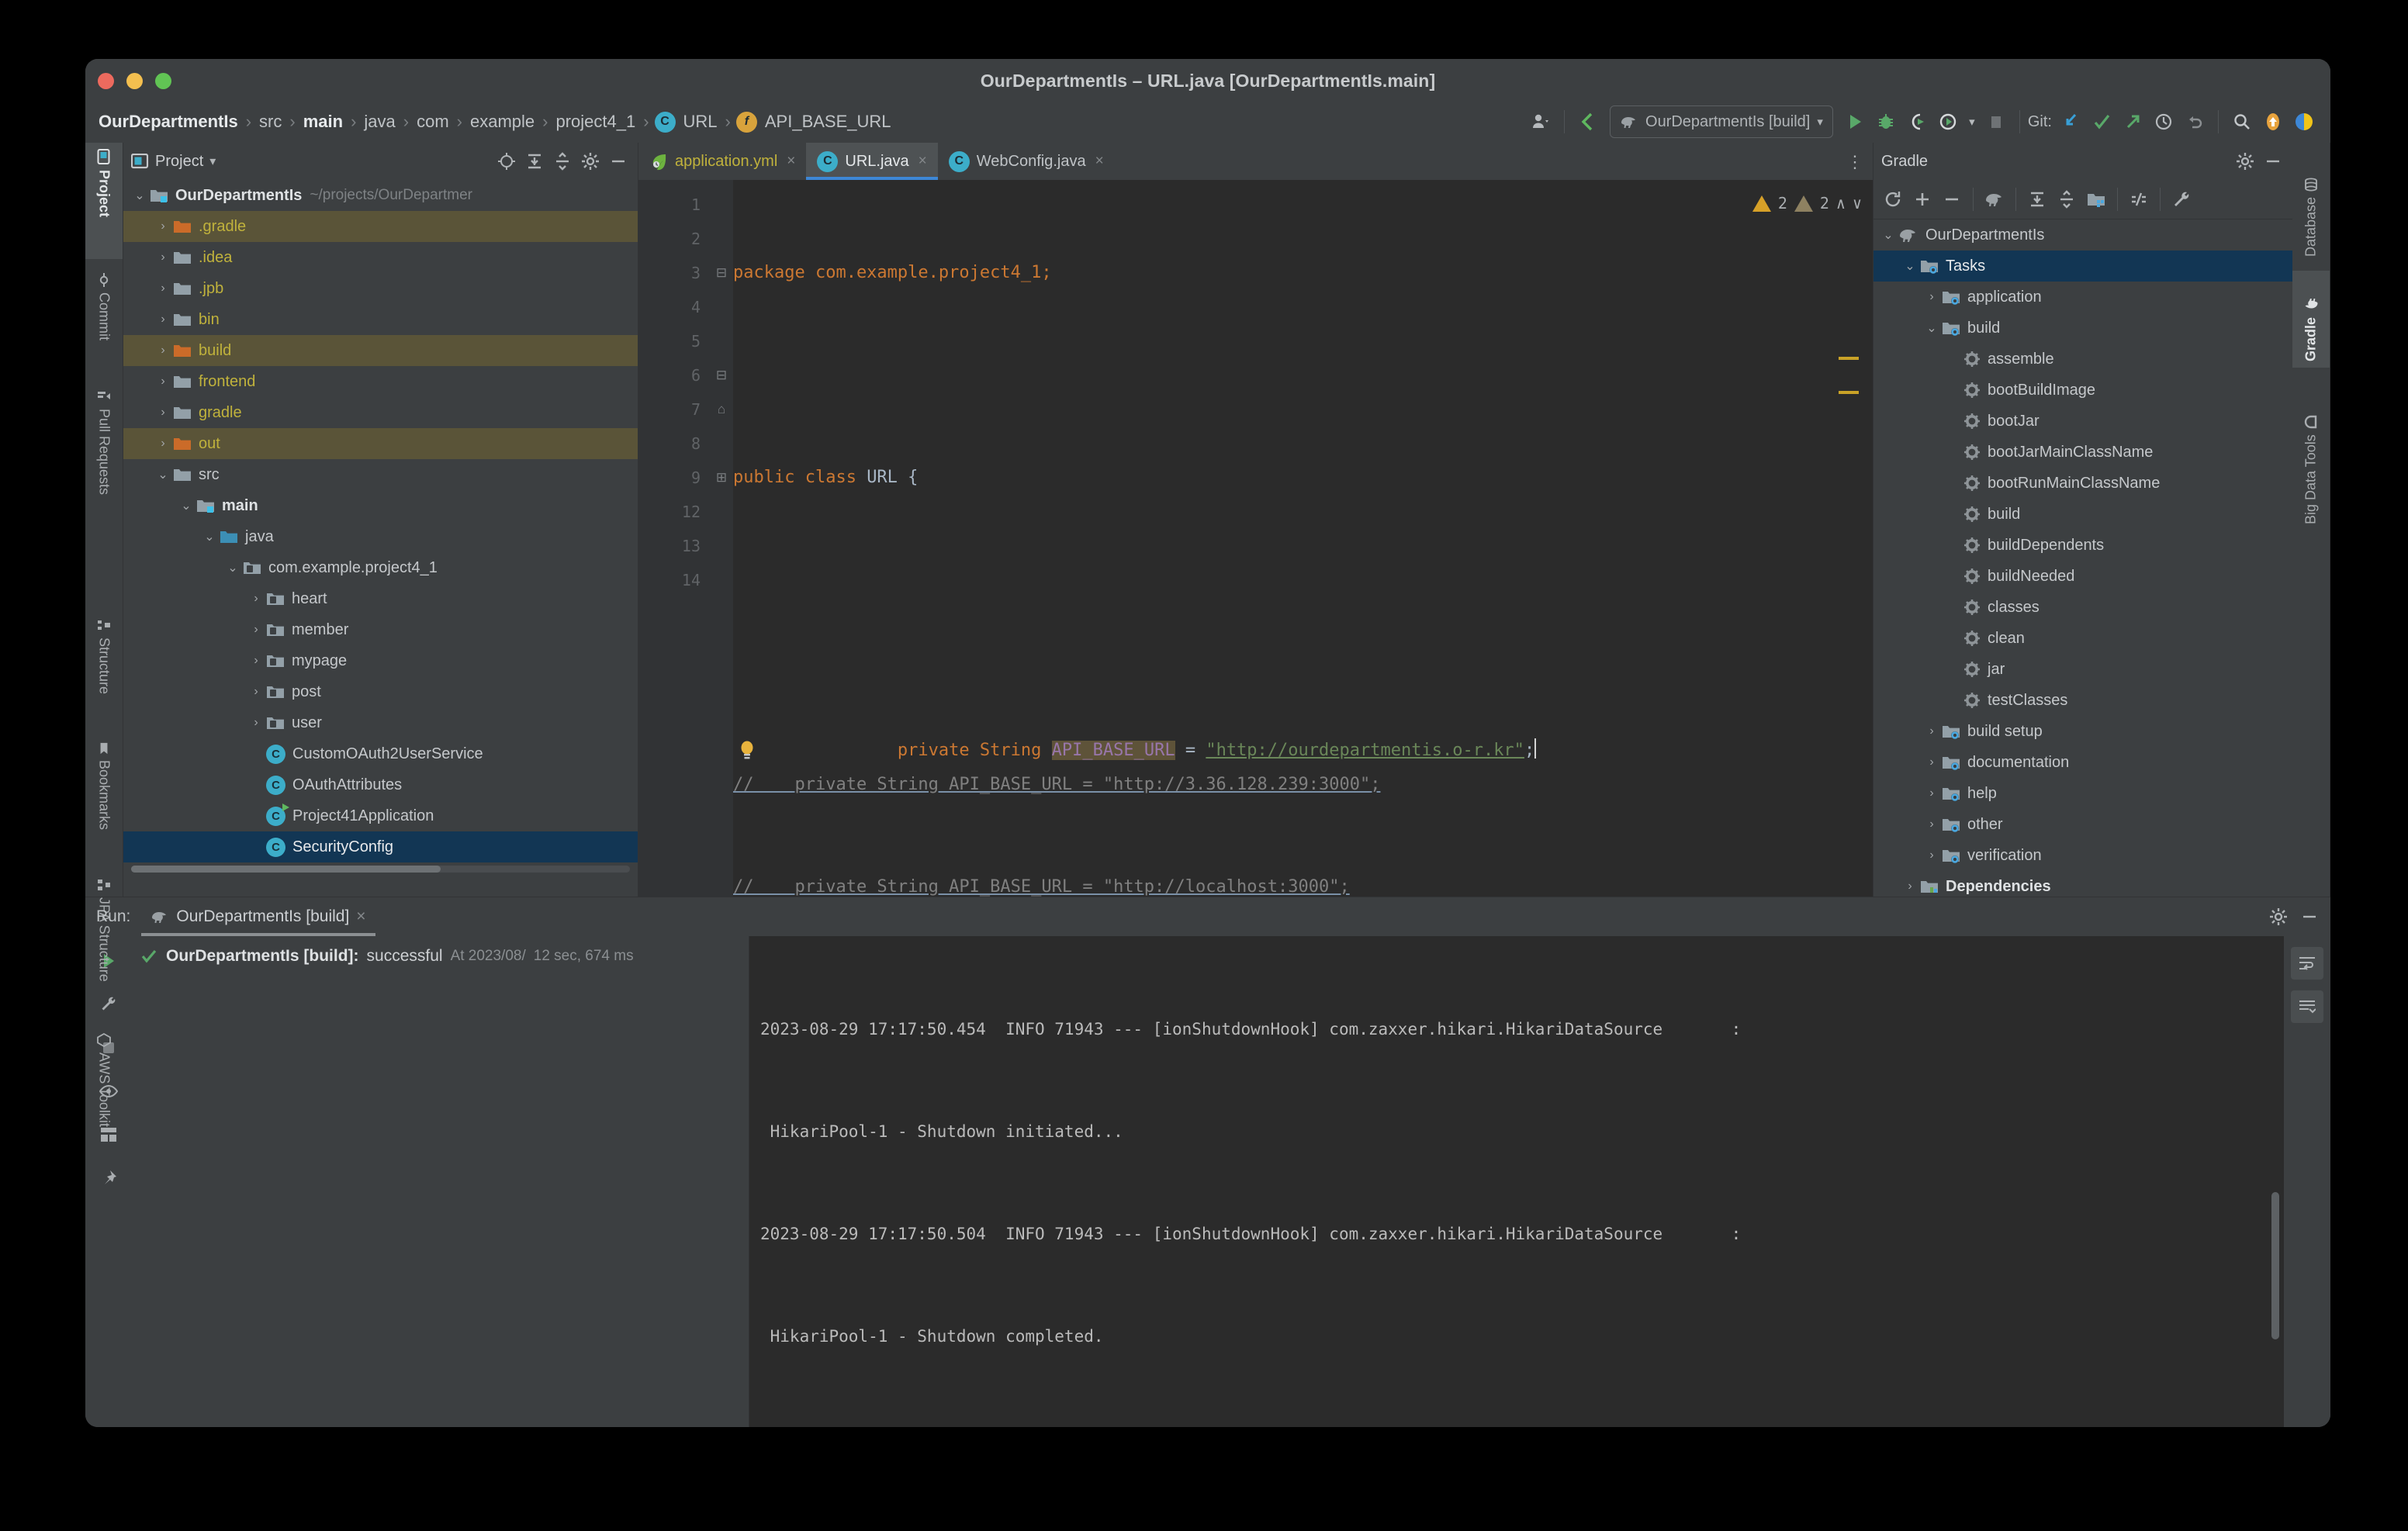 This screenshot has width=2408, height=1531. What do you see at coordinates (1922, 199) in the screenshot?
I see `add-icon` at bounding box center [1922, 199].